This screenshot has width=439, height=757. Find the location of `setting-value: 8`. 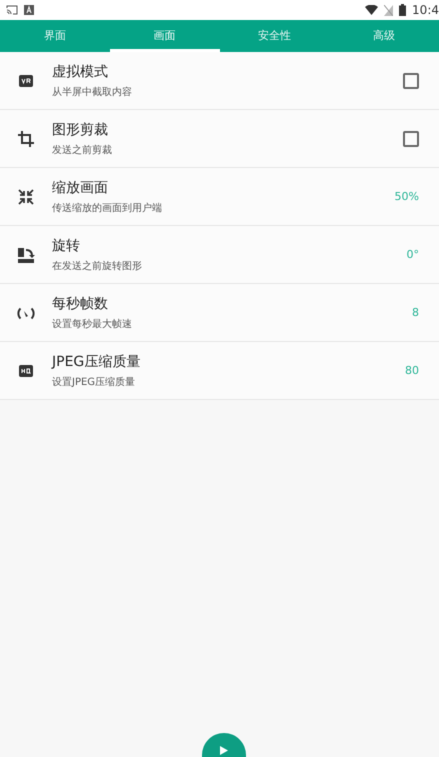

setting-value: 8 is located at coordinates (415, 312).